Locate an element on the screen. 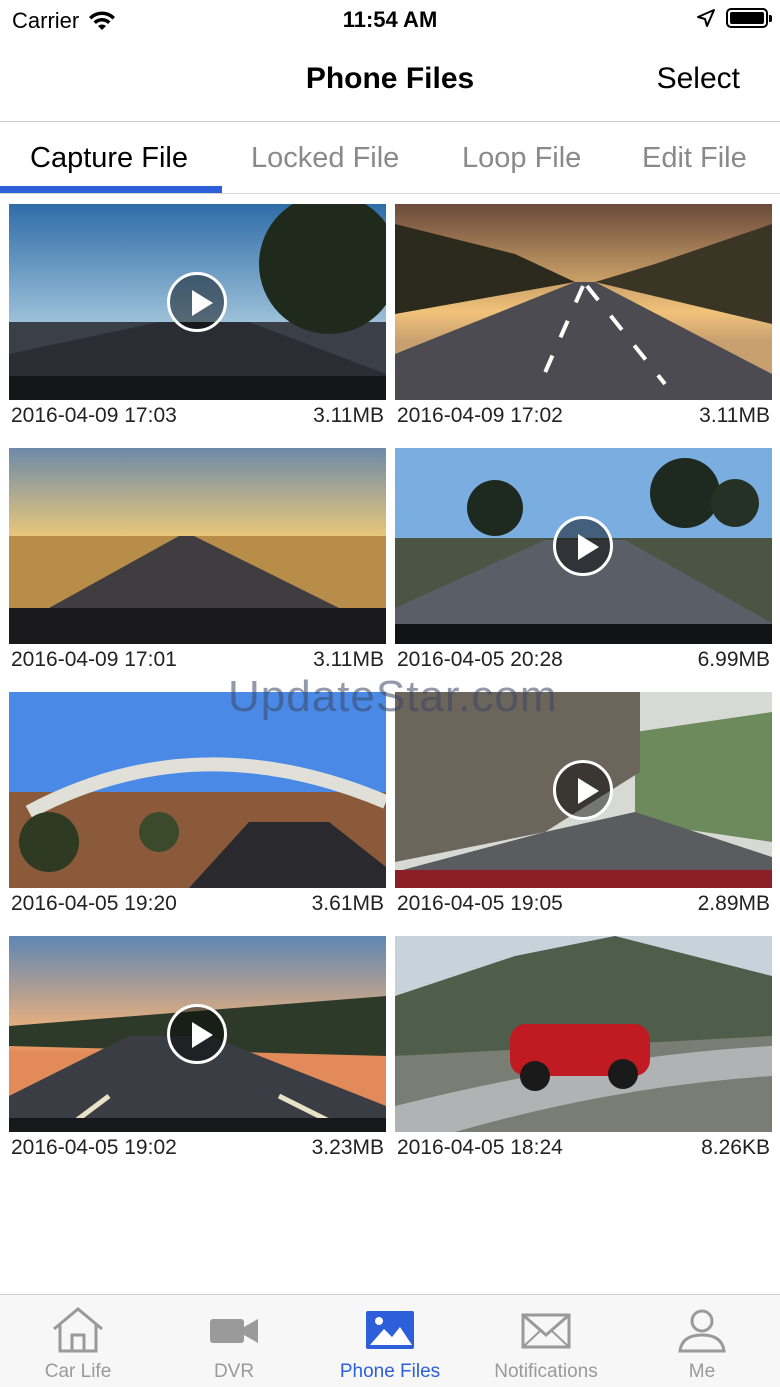 The image size is (780, 1387). file-size: 3.61MB is located at coordinates (347, 903).